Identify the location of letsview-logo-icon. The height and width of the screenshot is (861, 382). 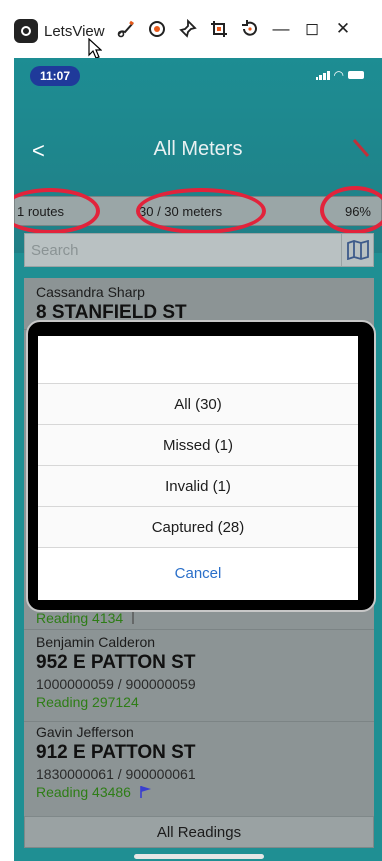
(26, 31).